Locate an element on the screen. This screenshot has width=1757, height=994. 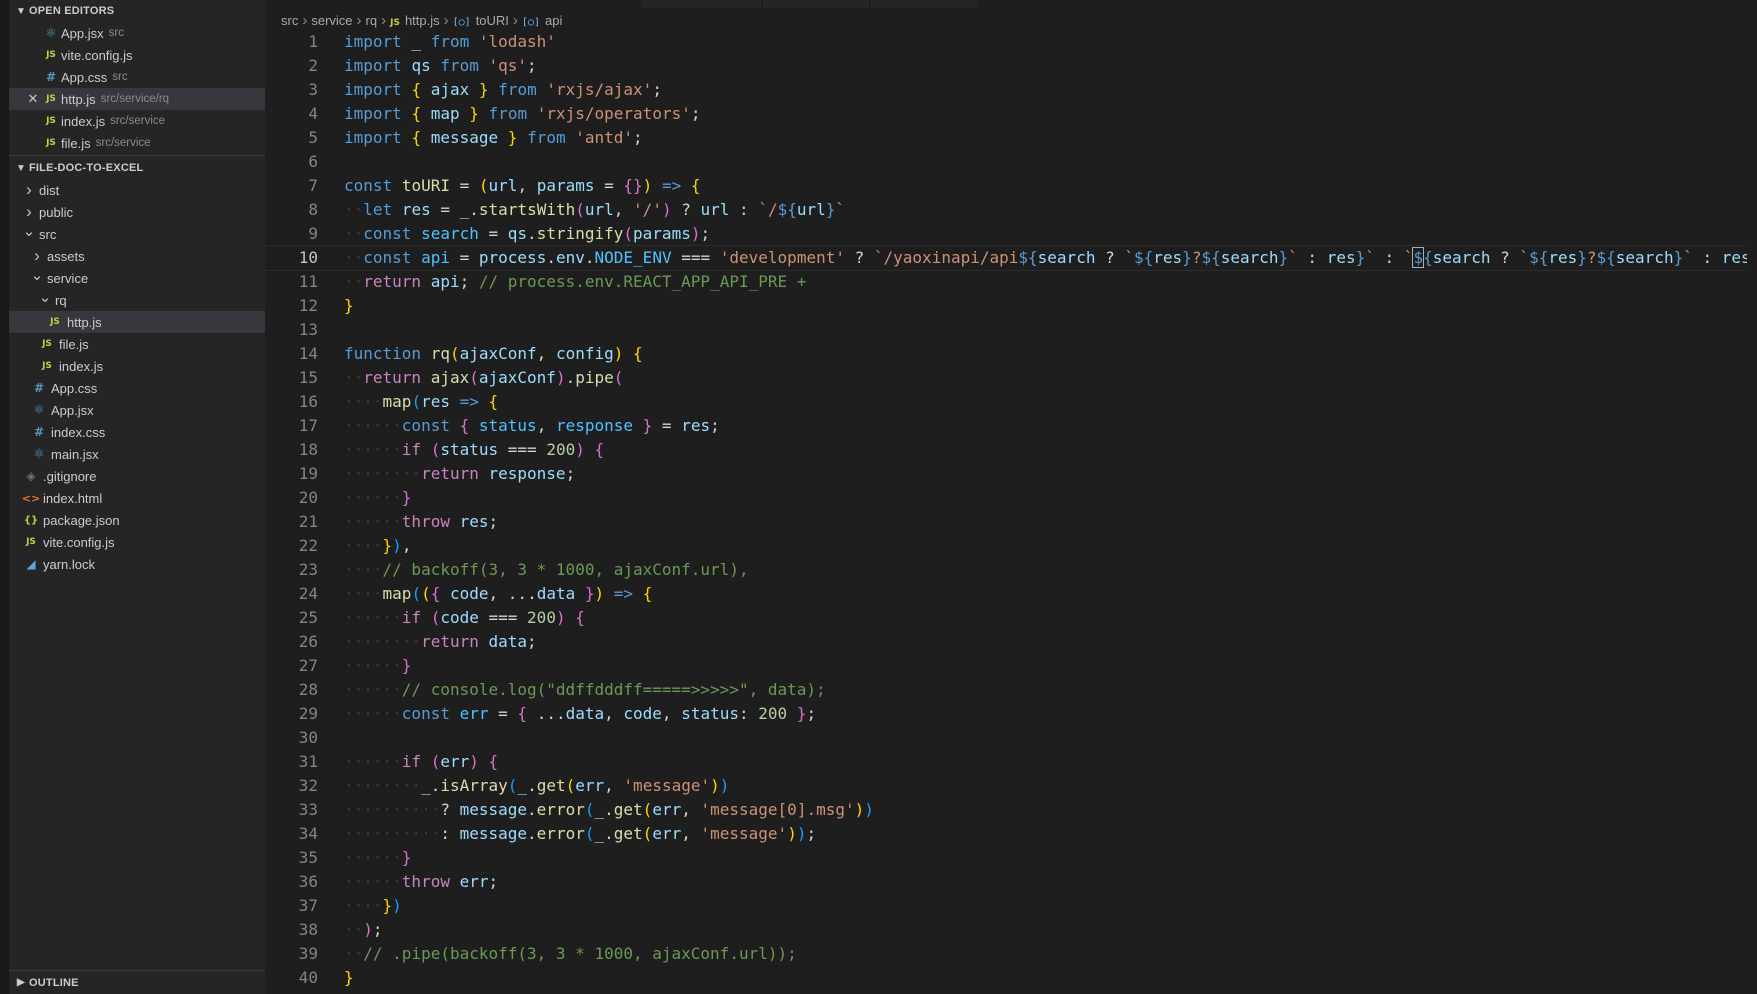
code-line: 3 import { ajax } from 'rxjs/ajax'; is located at coordinates (1011, 90).